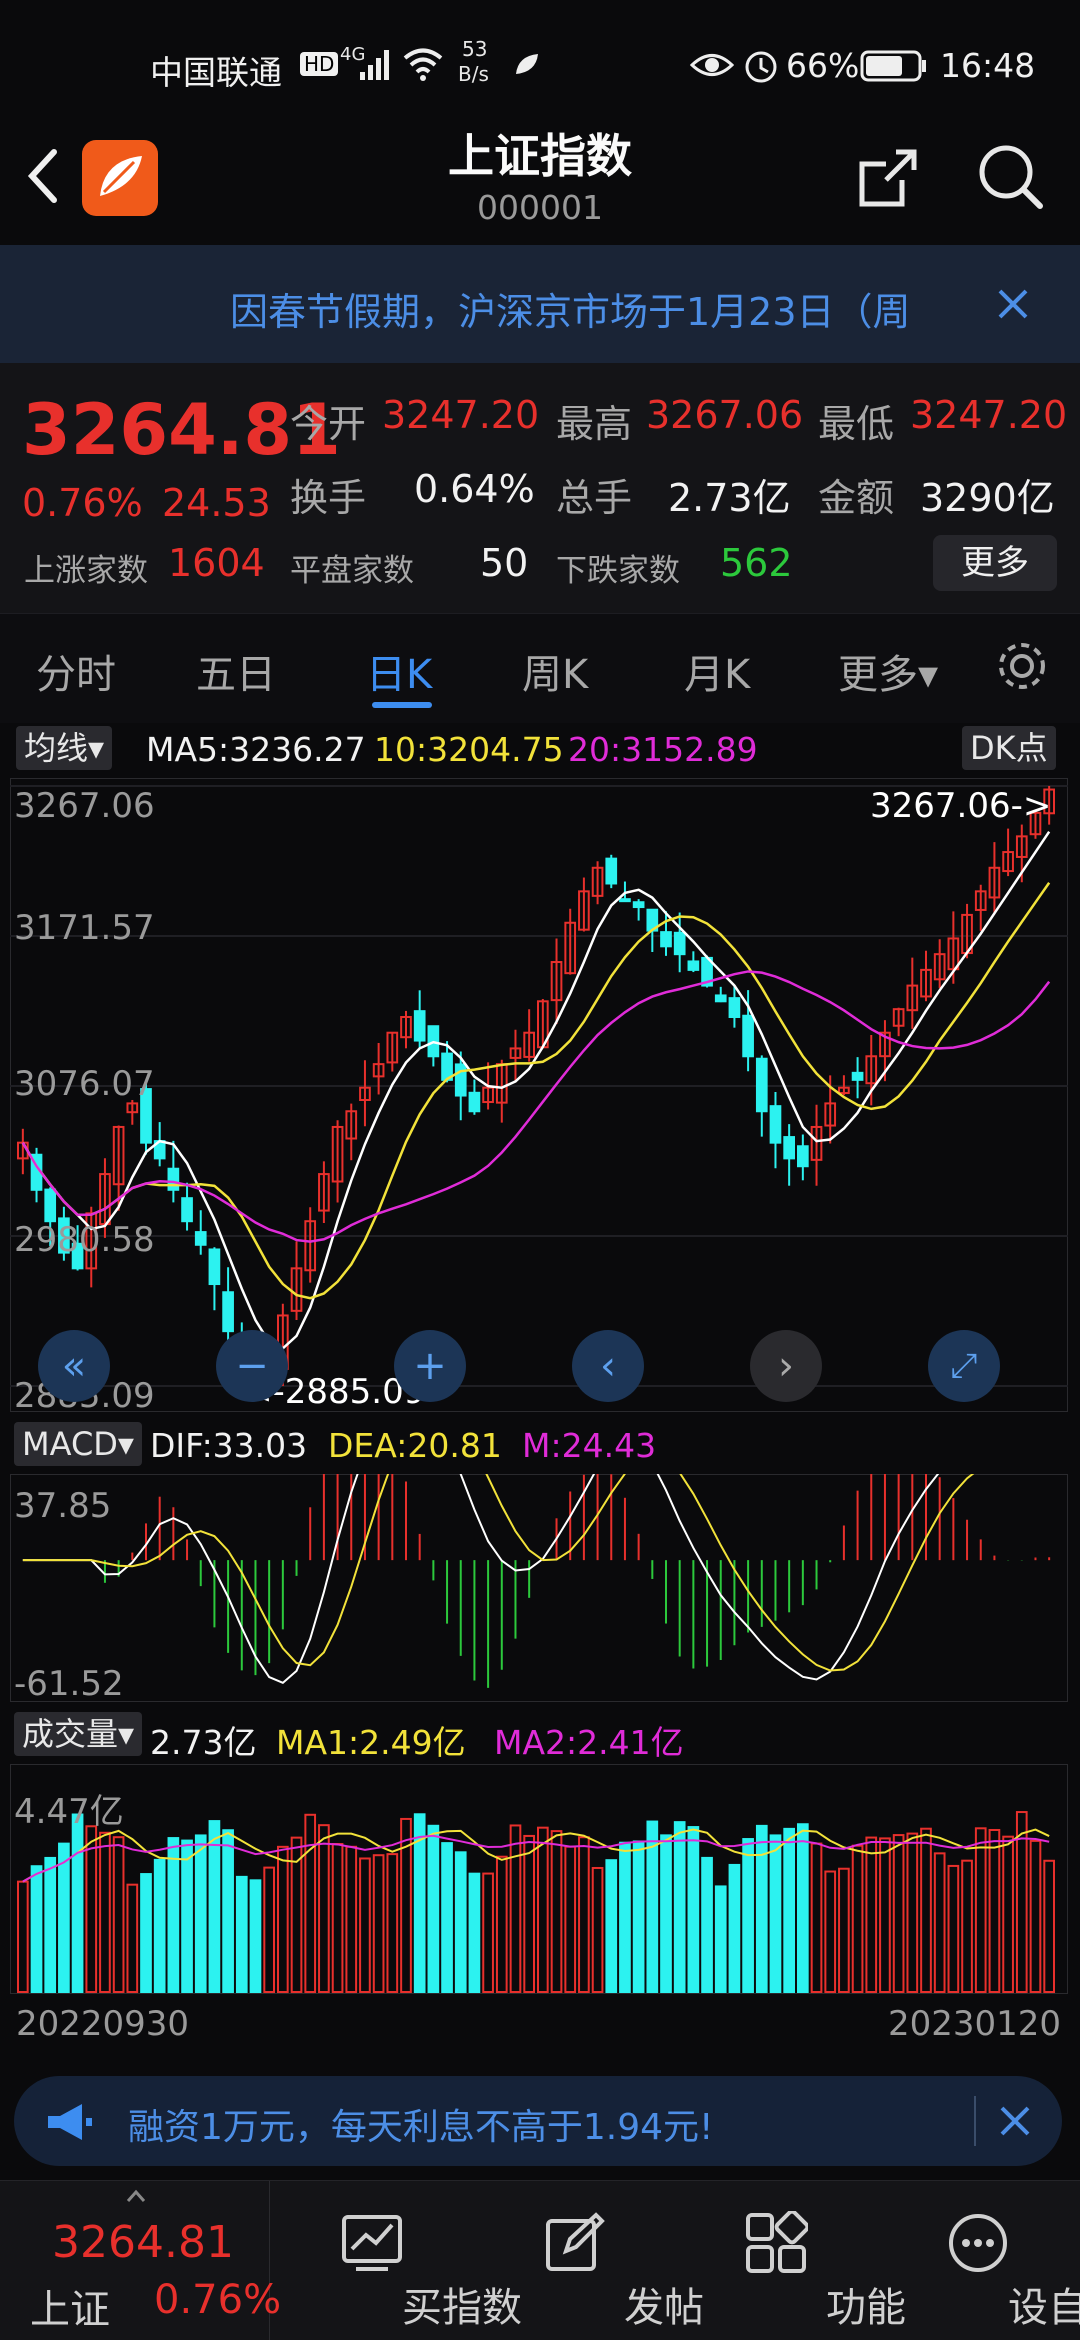 The height and width of the screenshot is (2340, 1080). What do you see at coordinates (538, 2121) in the screenshot?
I see `promo-banner: 融资1万元，每天利息不高于1.94元!` at bounding box center [538, 2121].